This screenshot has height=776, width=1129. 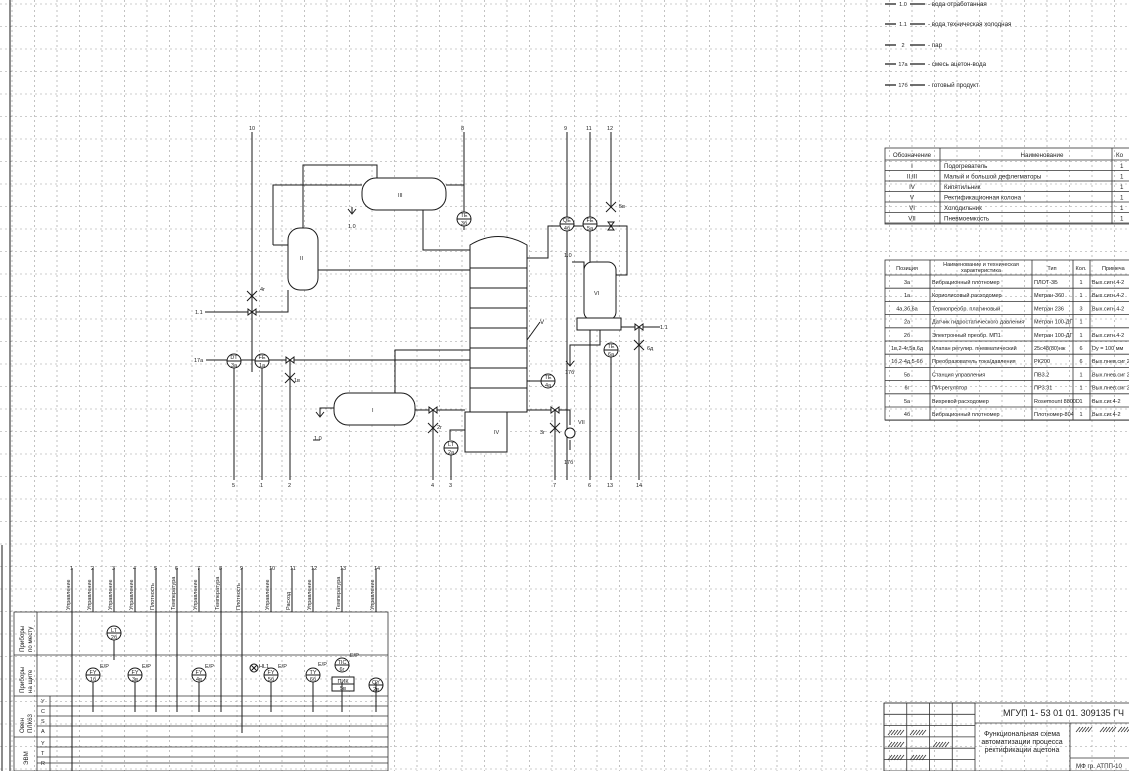 I want to click on panel-row-label-owen: Овен, so click(x=22, y=725).